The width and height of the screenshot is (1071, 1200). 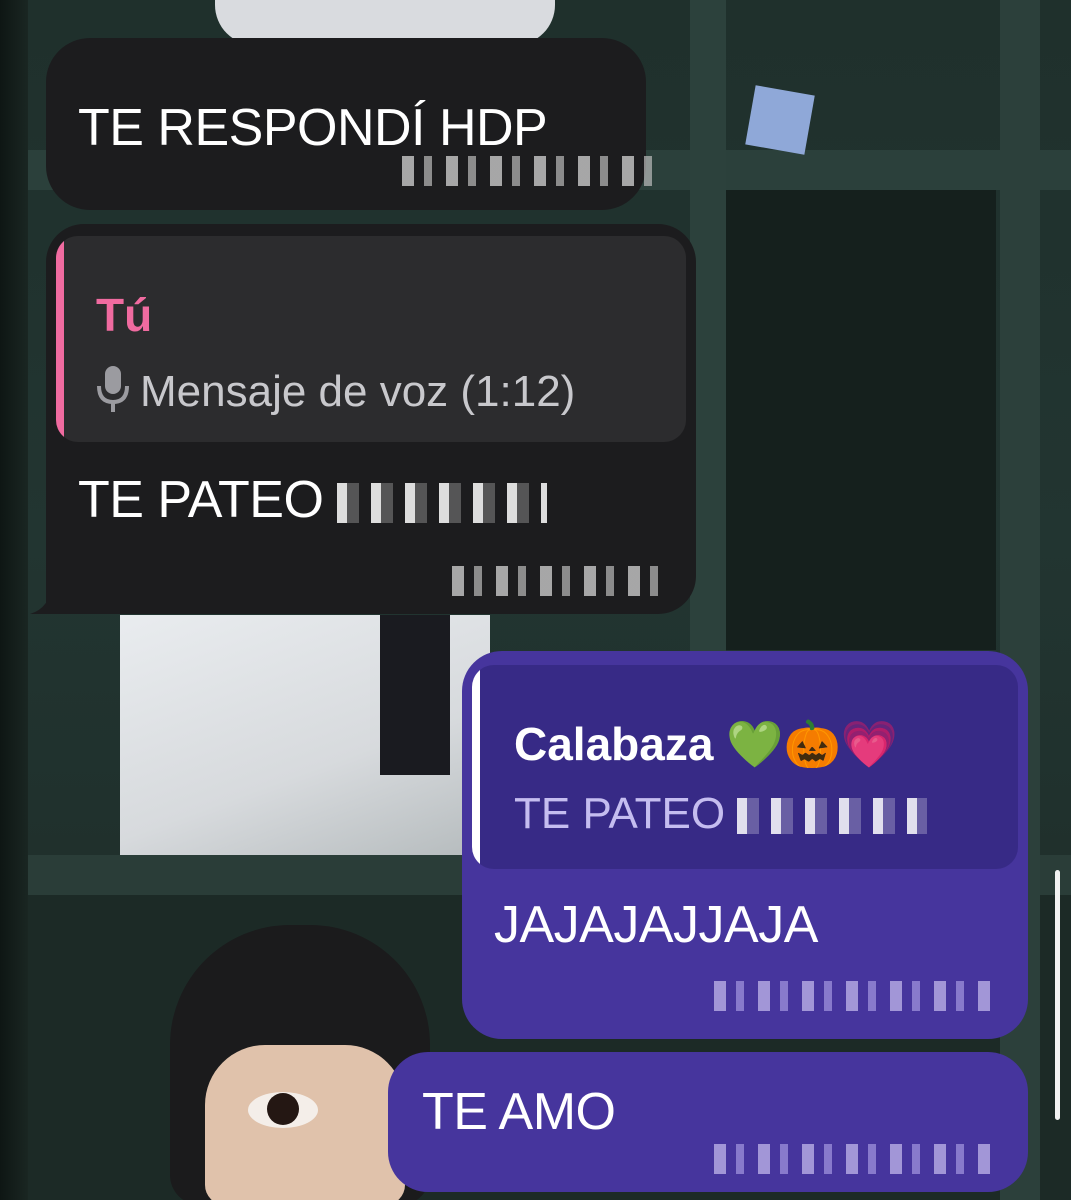 What do you see at coordinates (124, 315) in the screenshot?
I see `reply-quote-author: Tú` at bounding box center [124, 315].